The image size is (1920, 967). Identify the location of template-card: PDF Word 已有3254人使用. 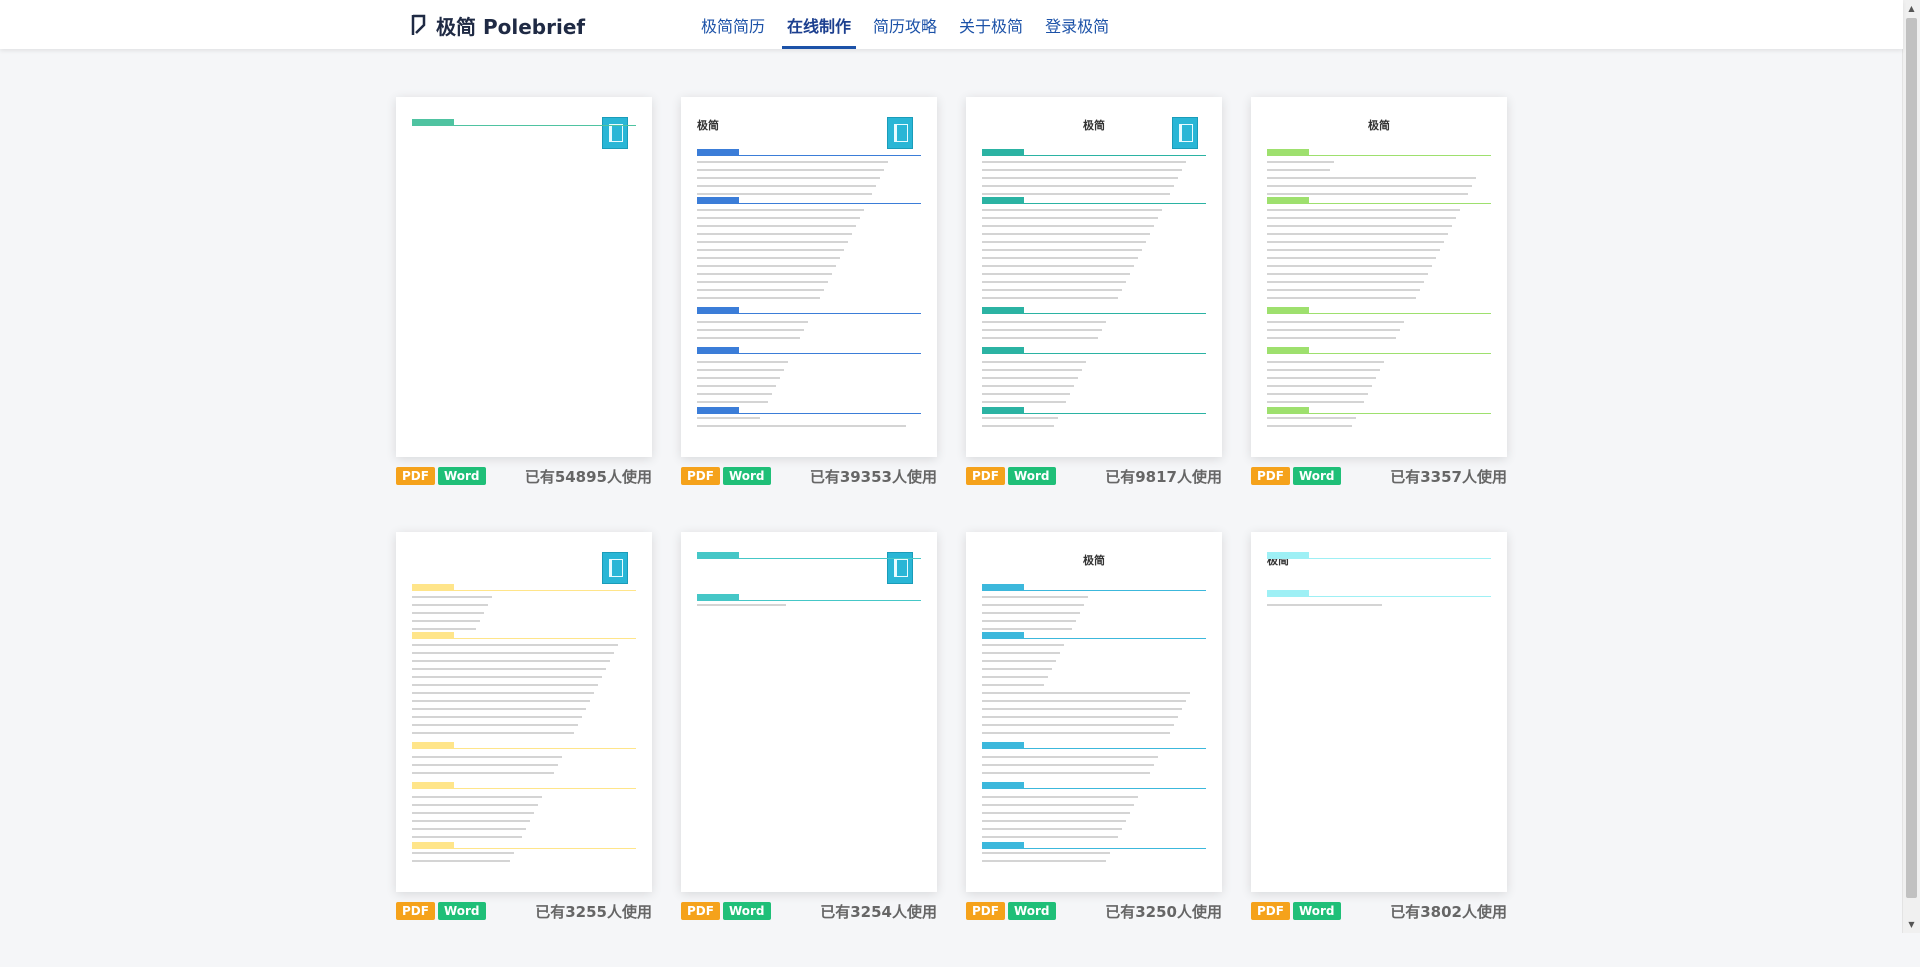
(809, 749).